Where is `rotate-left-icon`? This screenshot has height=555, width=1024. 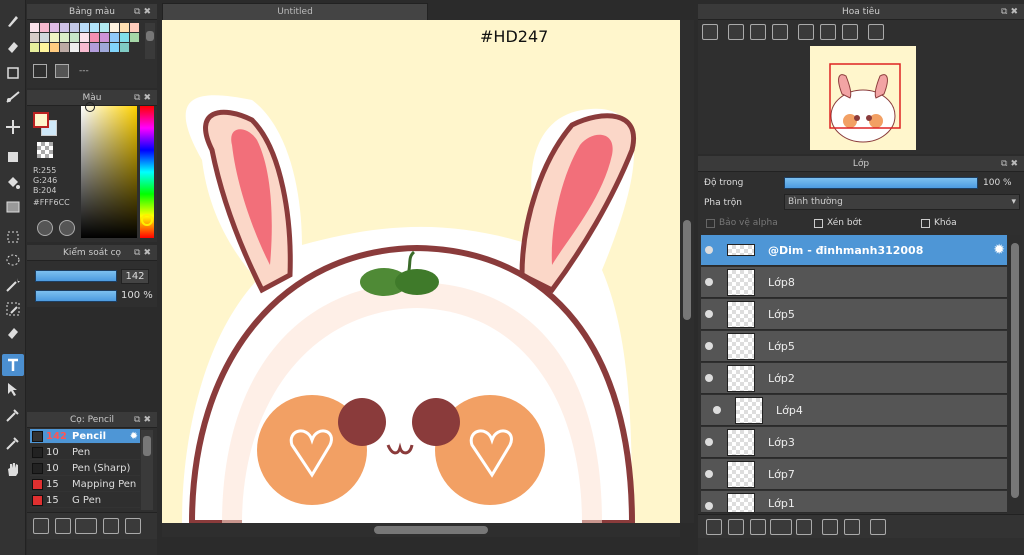
rotate-left-icon is located at coordinates (806, 32).